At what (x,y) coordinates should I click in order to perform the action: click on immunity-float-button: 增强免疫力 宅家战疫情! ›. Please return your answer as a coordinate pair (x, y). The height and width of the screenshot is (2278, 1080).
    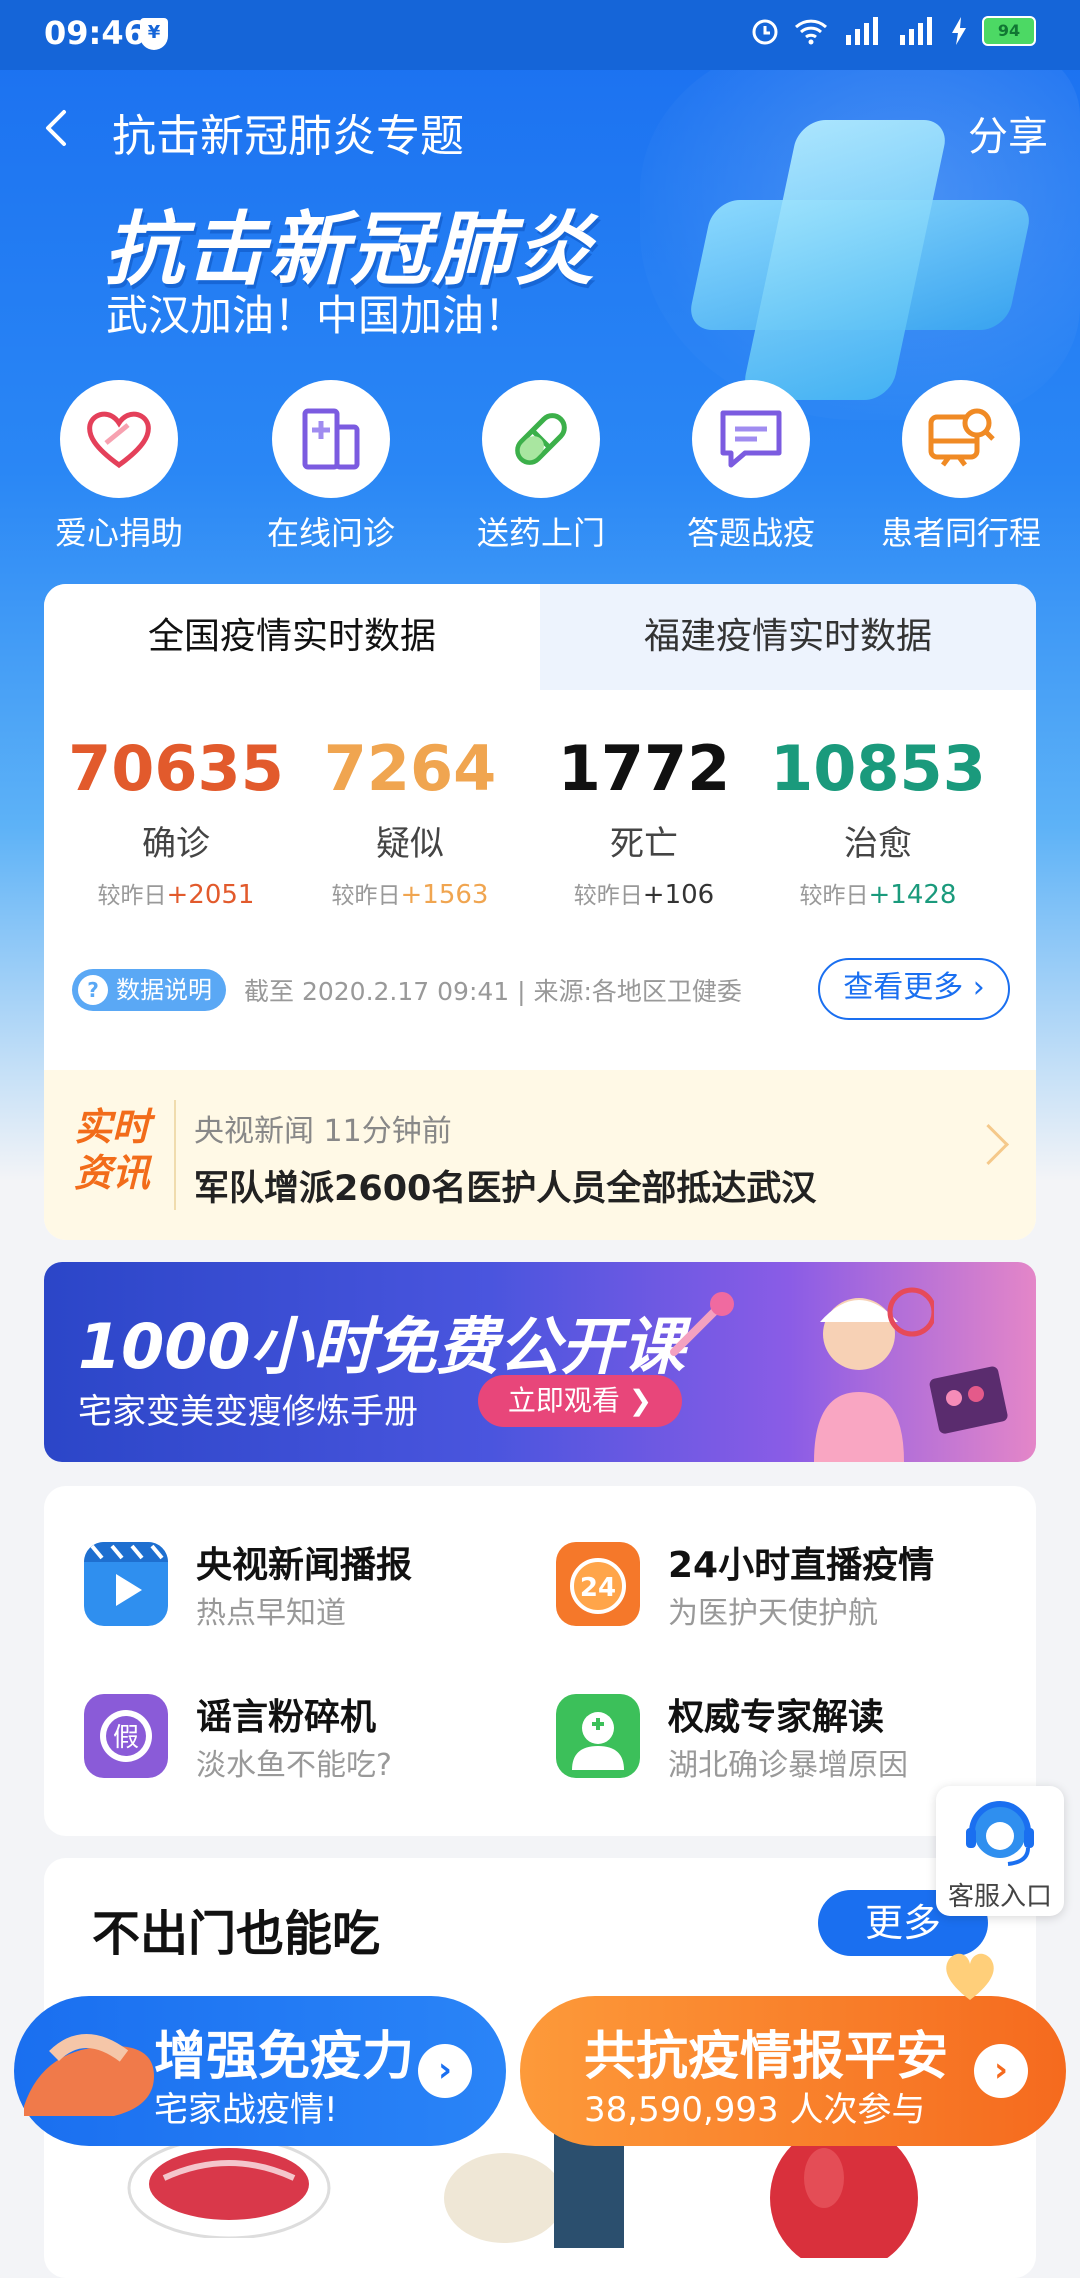
    Looking at the image, I should click on (260, 2071).